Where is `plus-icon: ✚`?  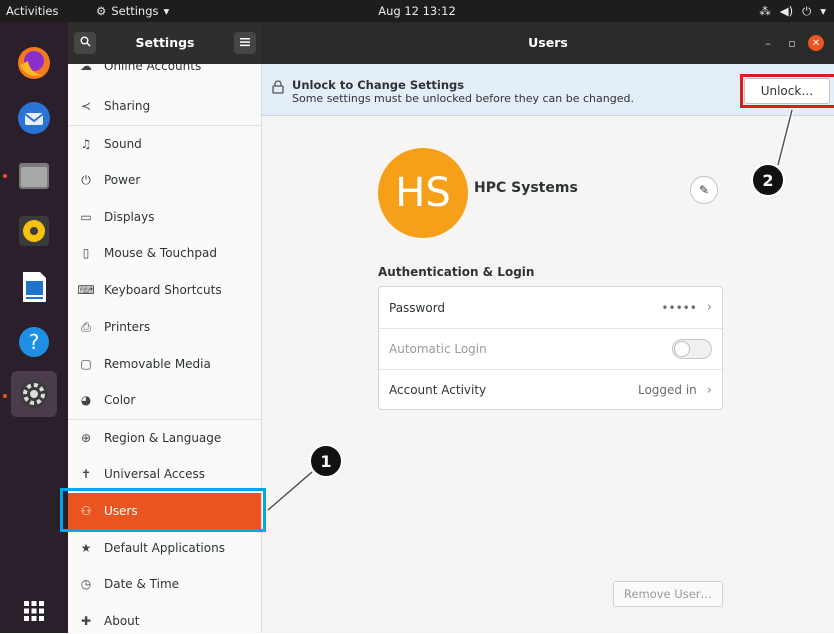
plus-icon: ✚ is located at coordinates (86, 621).